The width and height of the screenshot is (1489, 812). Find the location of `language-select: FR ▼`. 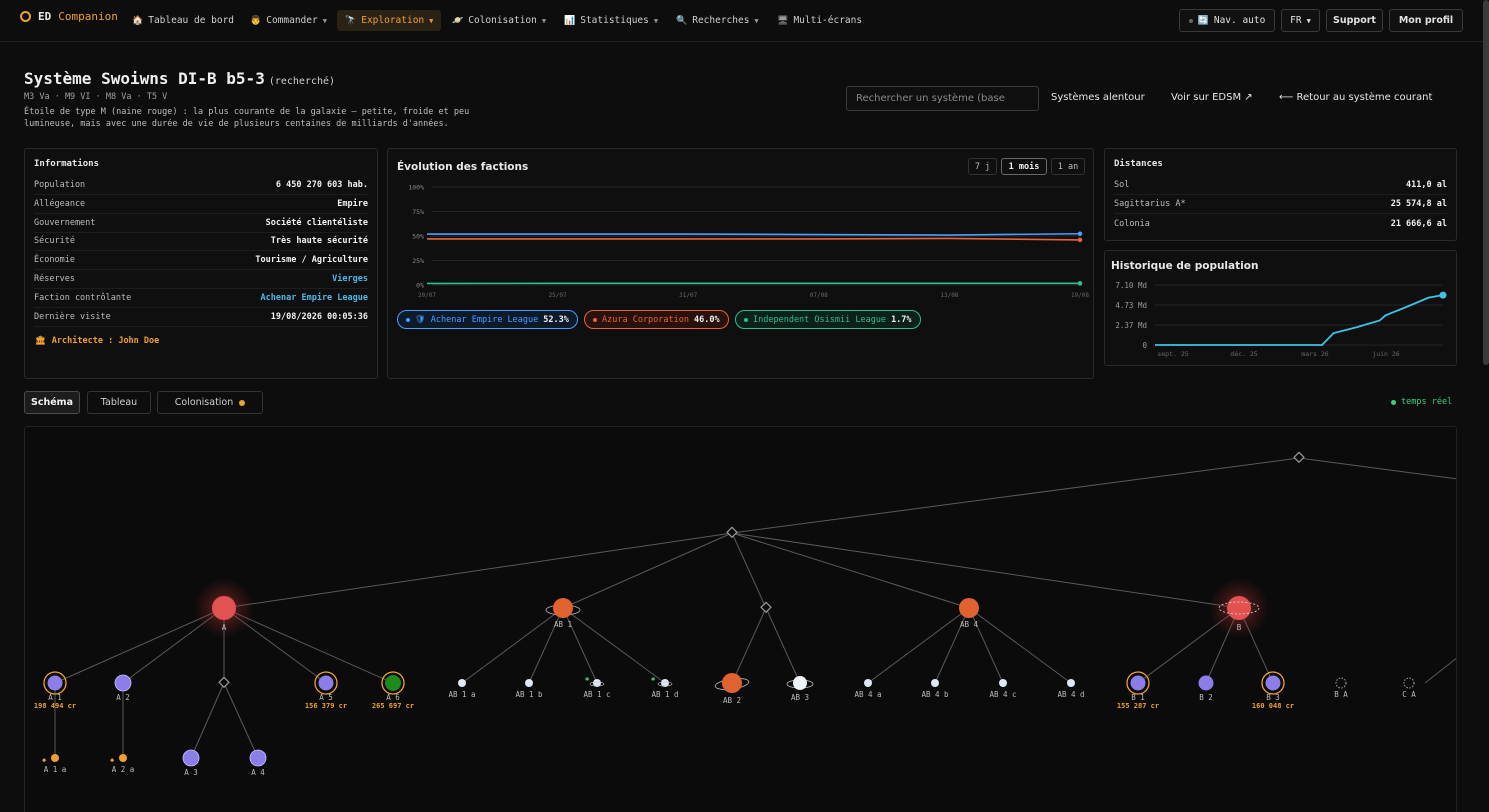

language-select: FR ▼ is located at coordinates (1300, 20).